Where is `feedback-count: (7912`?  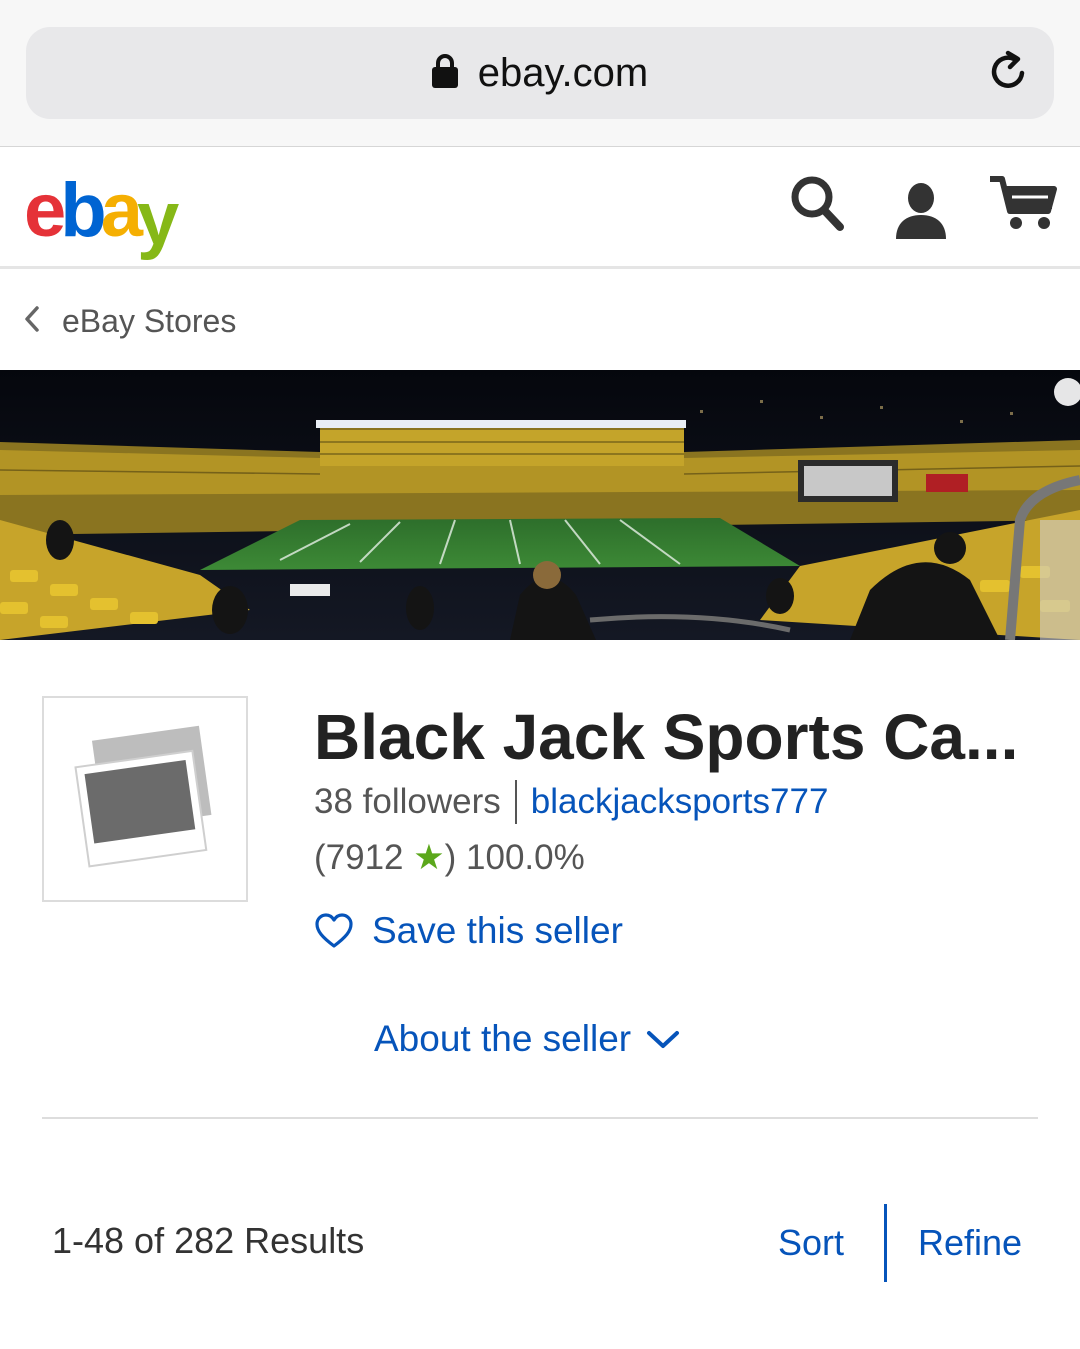 feedback-count: (7912 is located at coordinates (364, 857).